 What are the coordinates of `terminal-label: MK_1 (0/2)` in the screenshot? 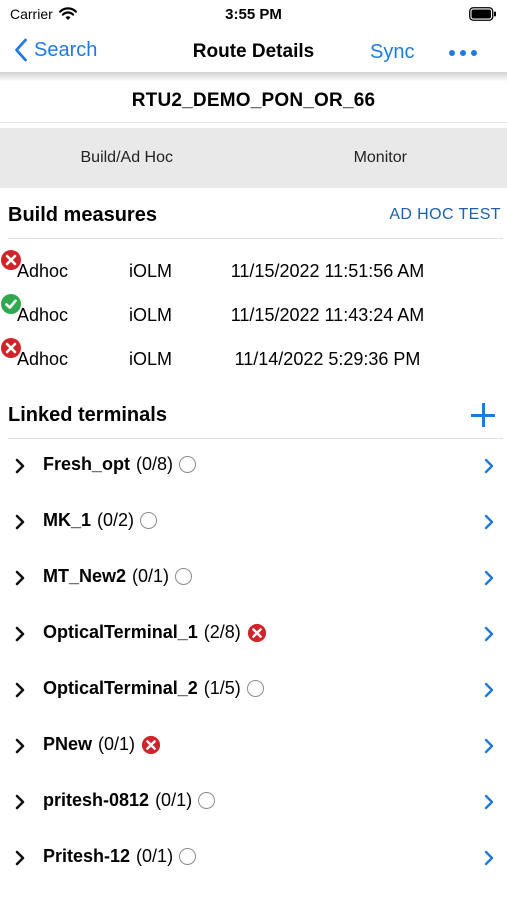 It's located at (100, 520).